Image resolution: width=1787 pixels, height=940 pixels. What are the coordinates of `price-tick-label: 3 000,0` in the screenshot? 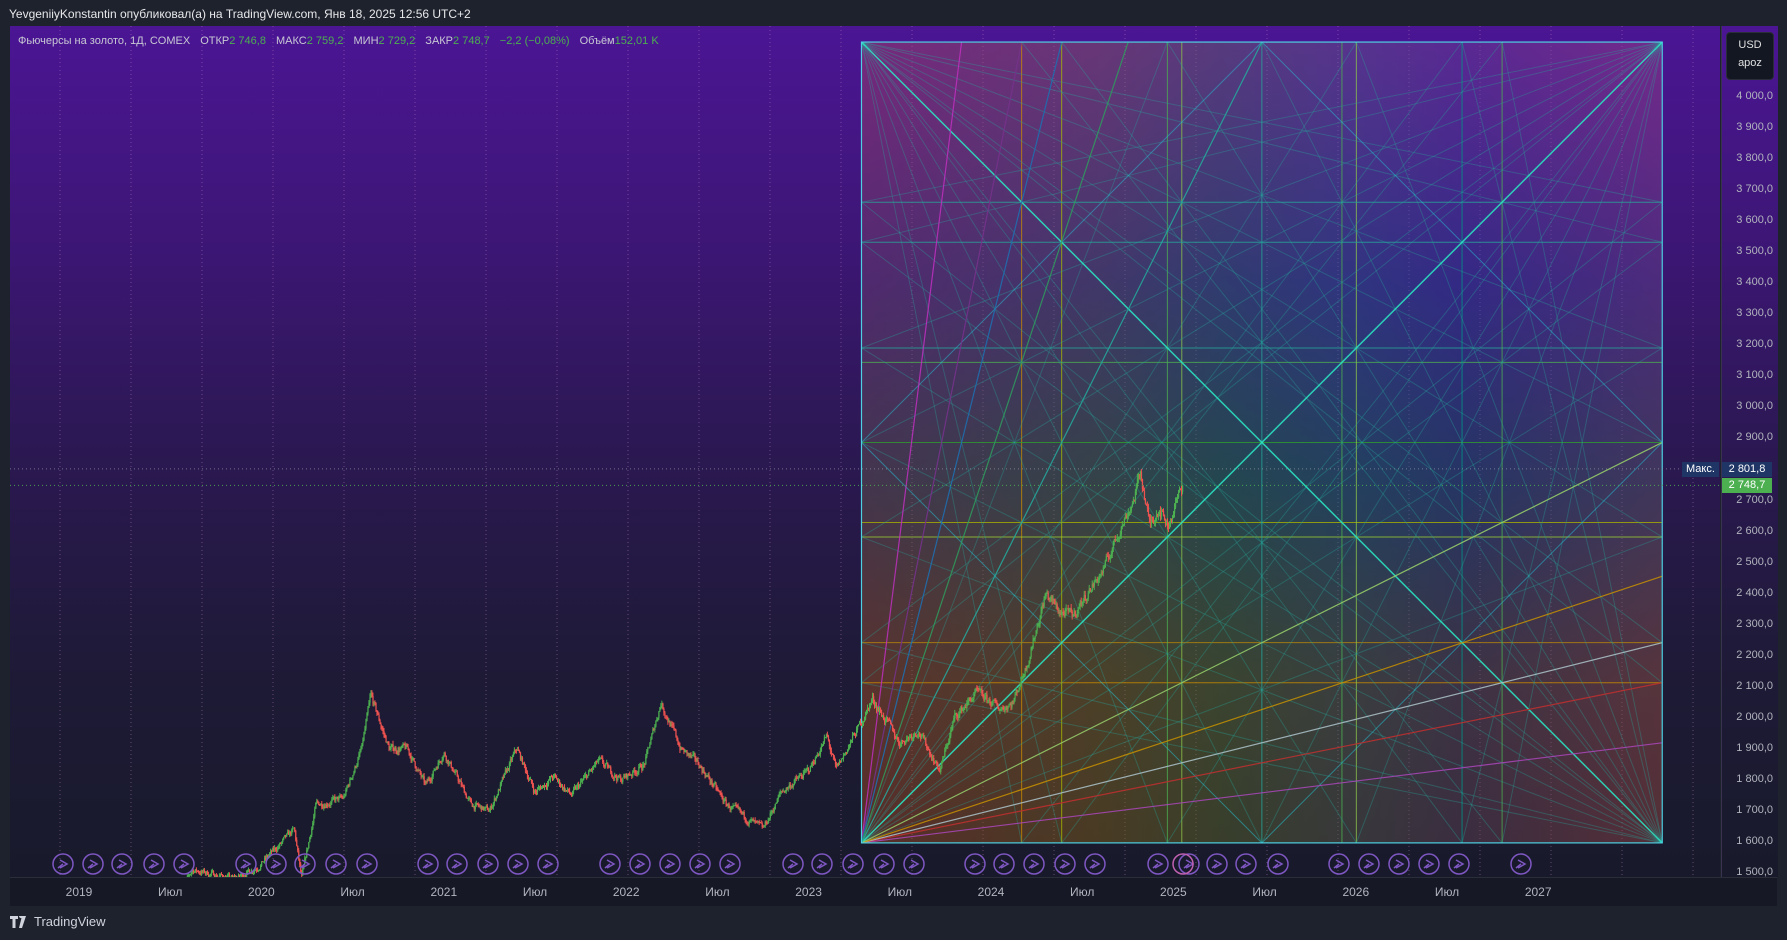 It's located at (1754, 406).